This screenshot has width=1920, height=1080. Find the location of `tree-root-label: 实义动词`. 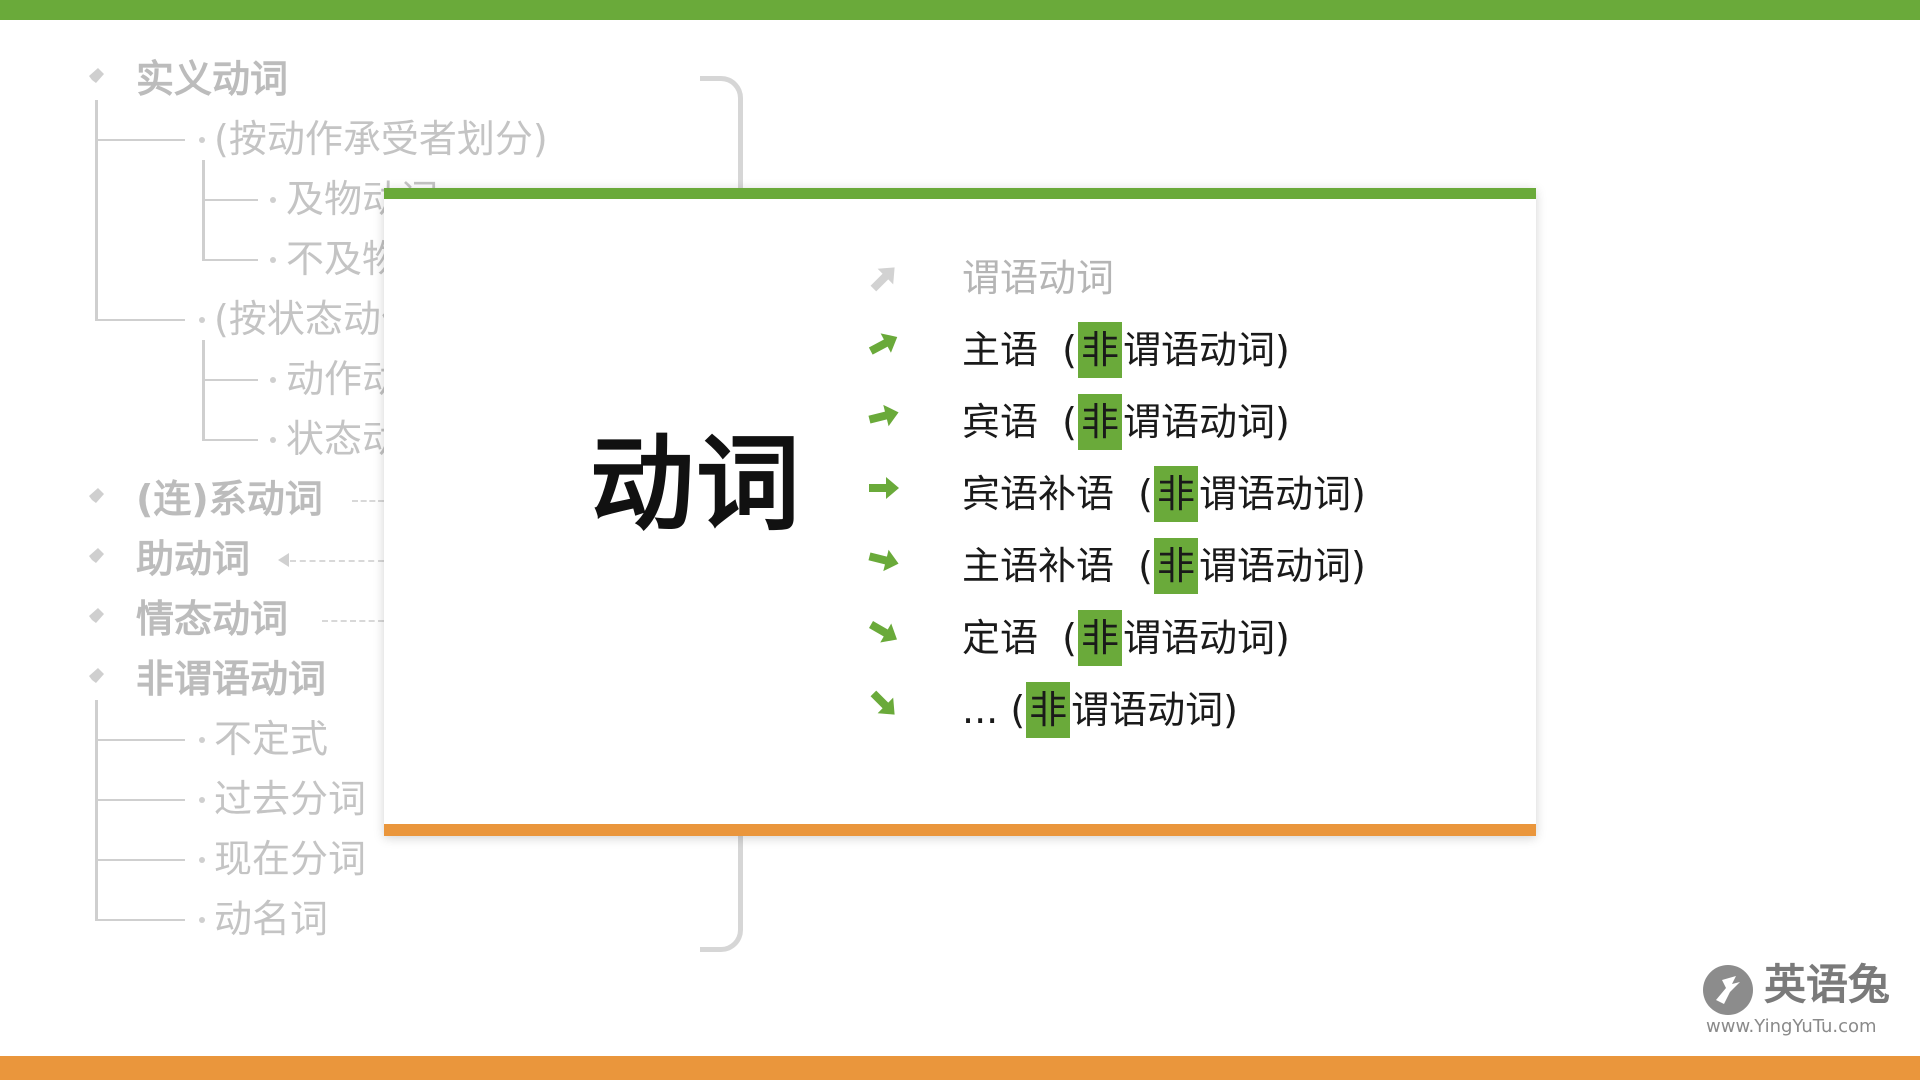

tree-root-label: 实义动词 is located at coordinates (212, 79).